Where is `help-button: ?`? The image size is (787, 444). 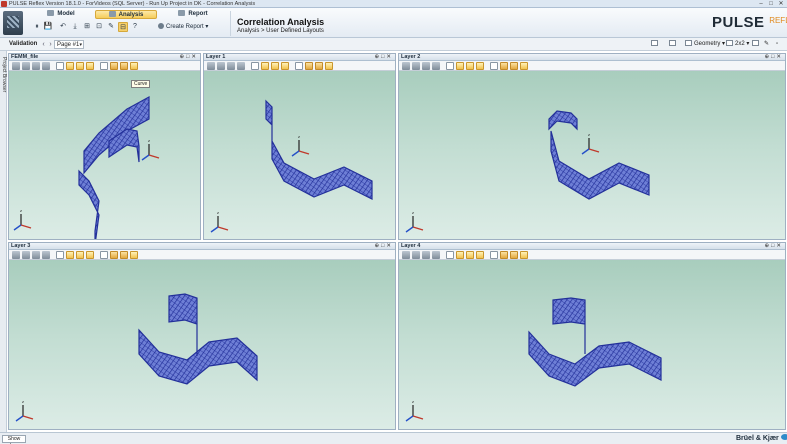 help-button: ? is located at coordinates (135, 27).